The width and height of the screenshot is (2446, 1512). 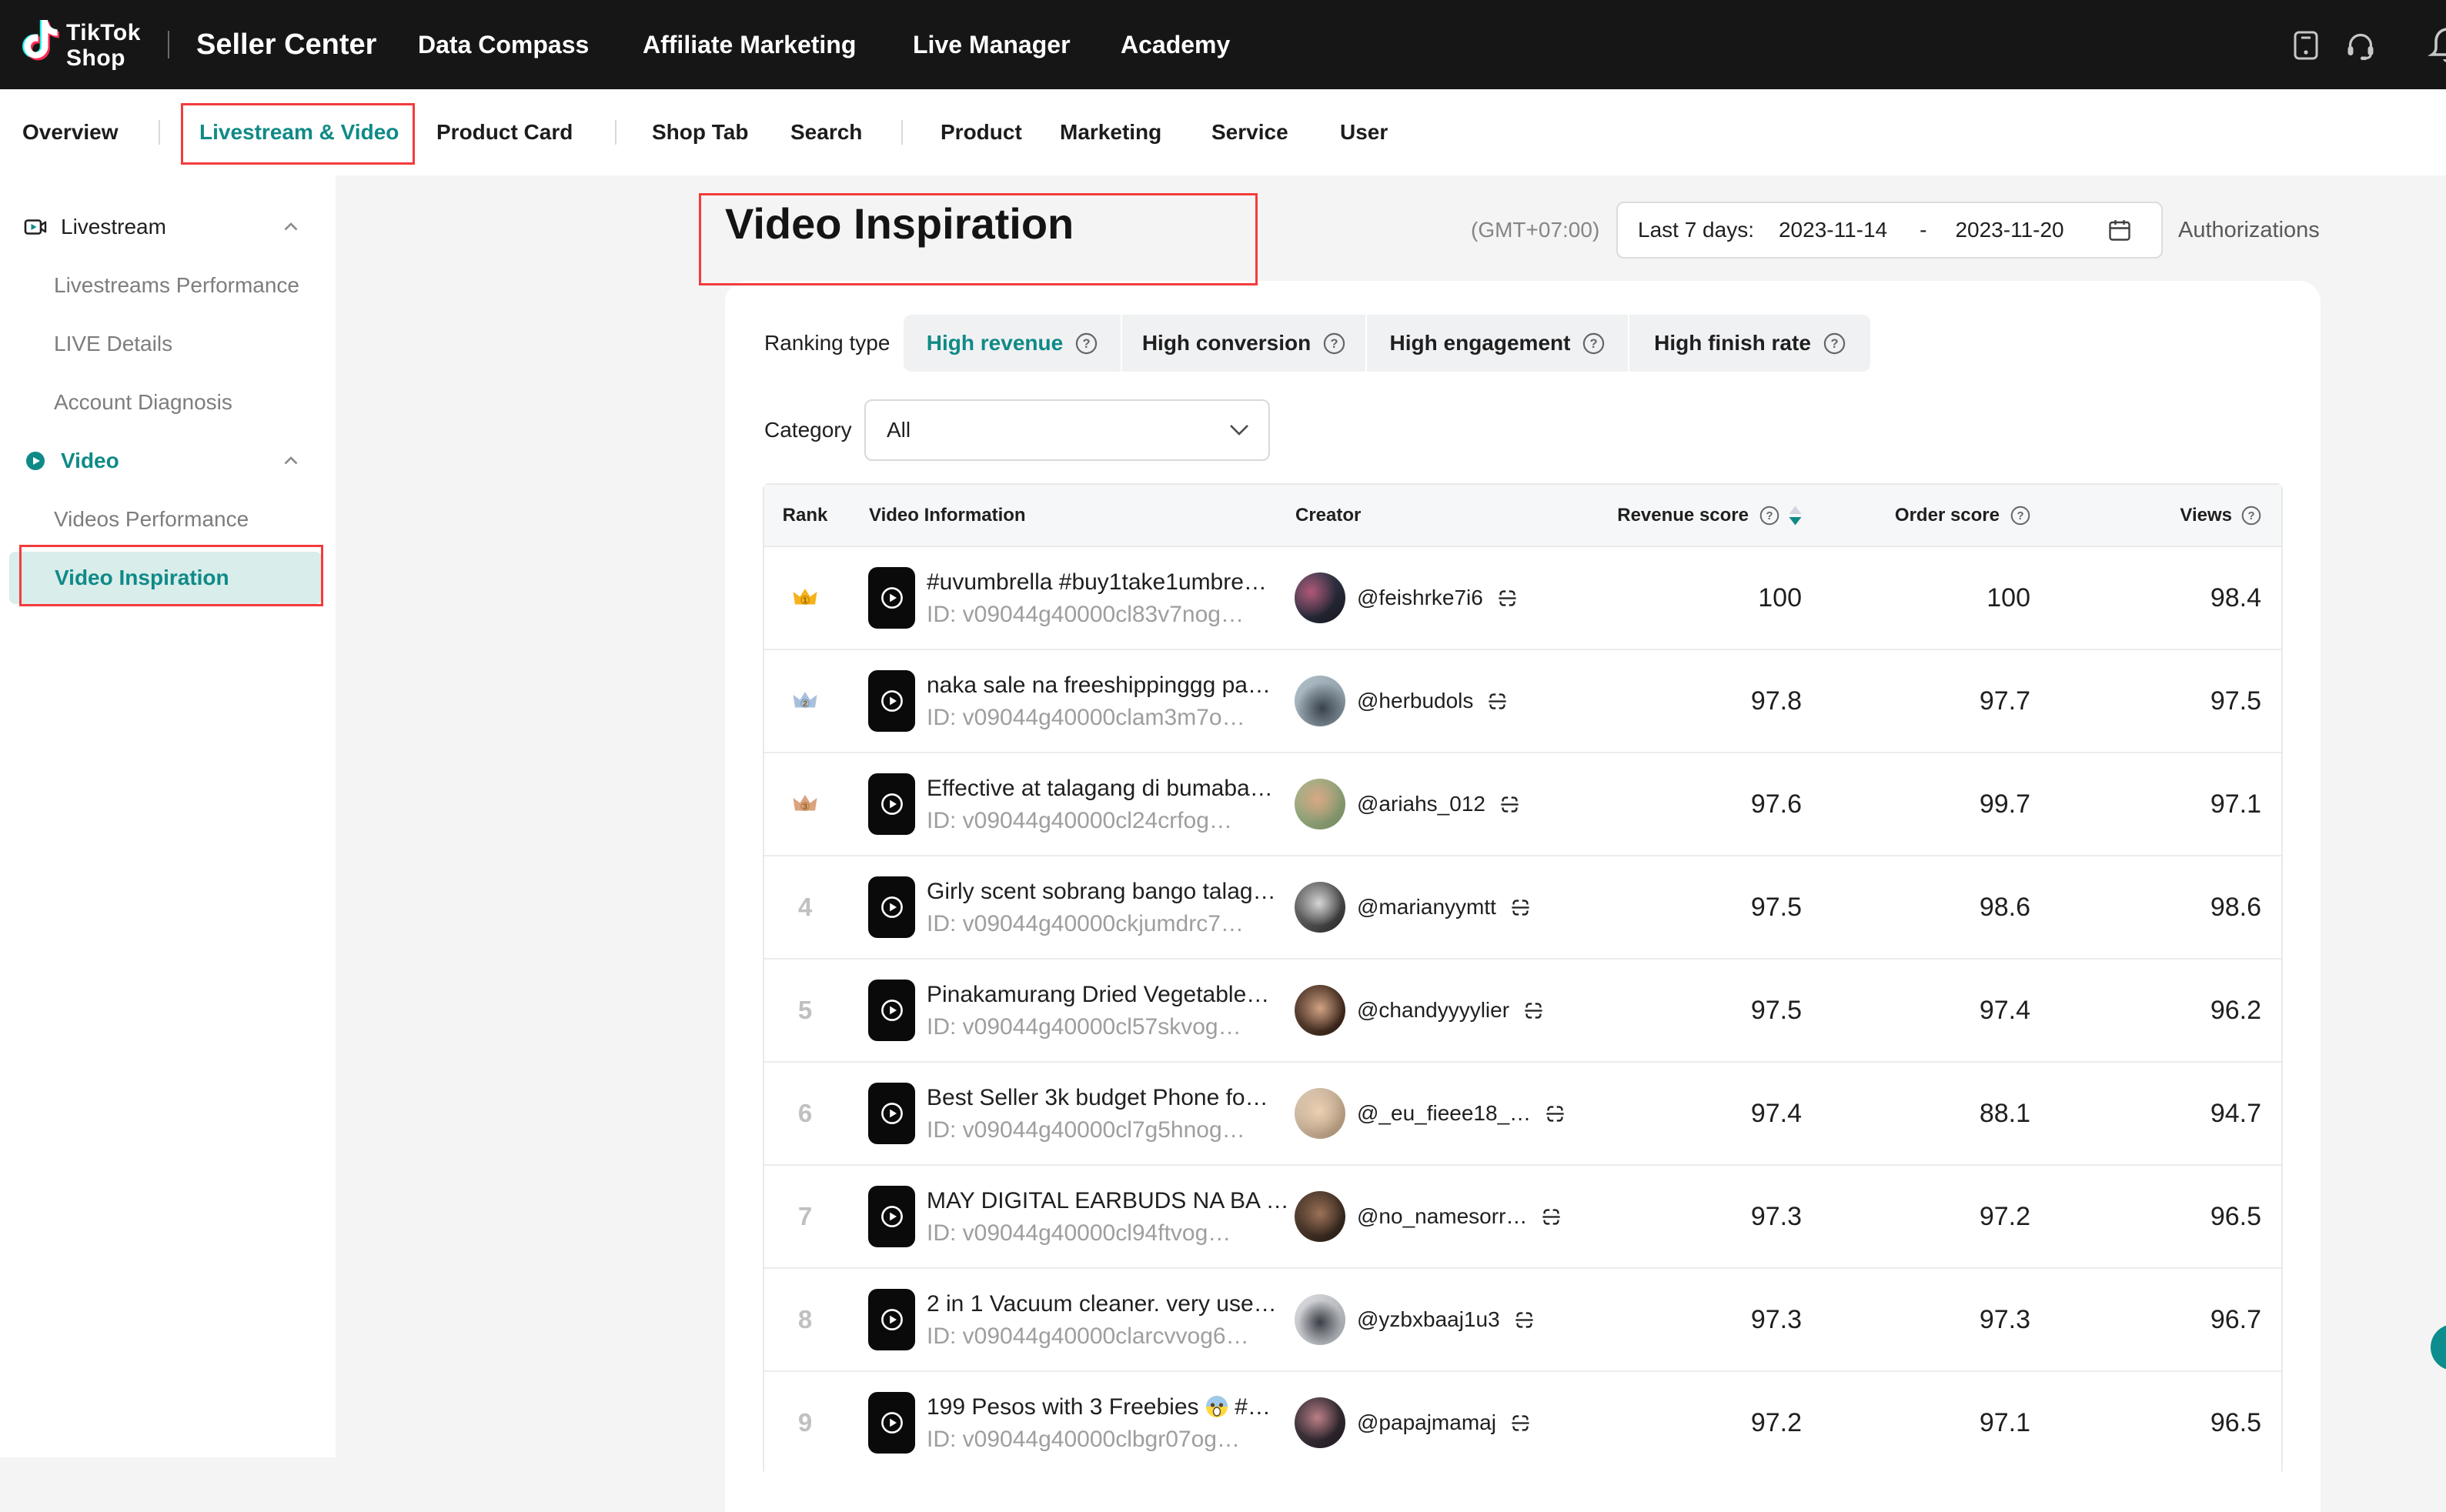 What do you see at coordinates (805, 601) in the screenshot?
I see `svg-text: 1` at bounding box center [805, 601].